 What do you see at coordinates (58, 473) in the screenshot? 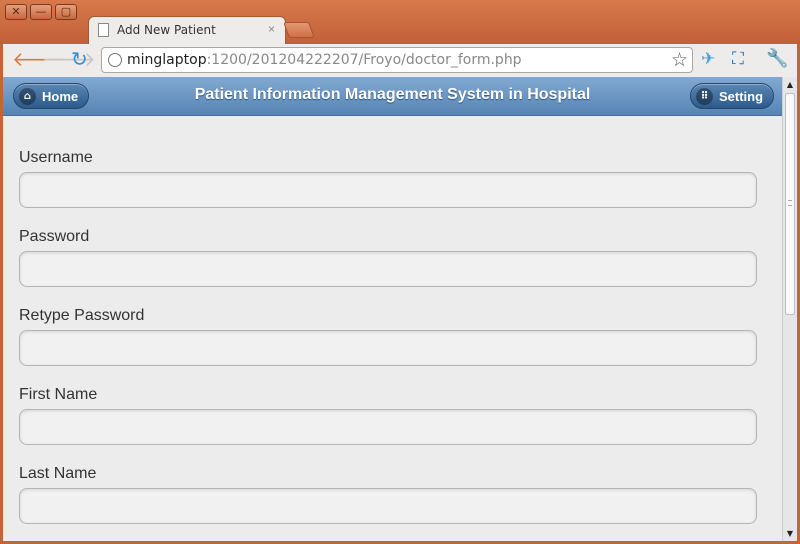
I see `last-name-label: Last Name` at bounding box center [58, 473].